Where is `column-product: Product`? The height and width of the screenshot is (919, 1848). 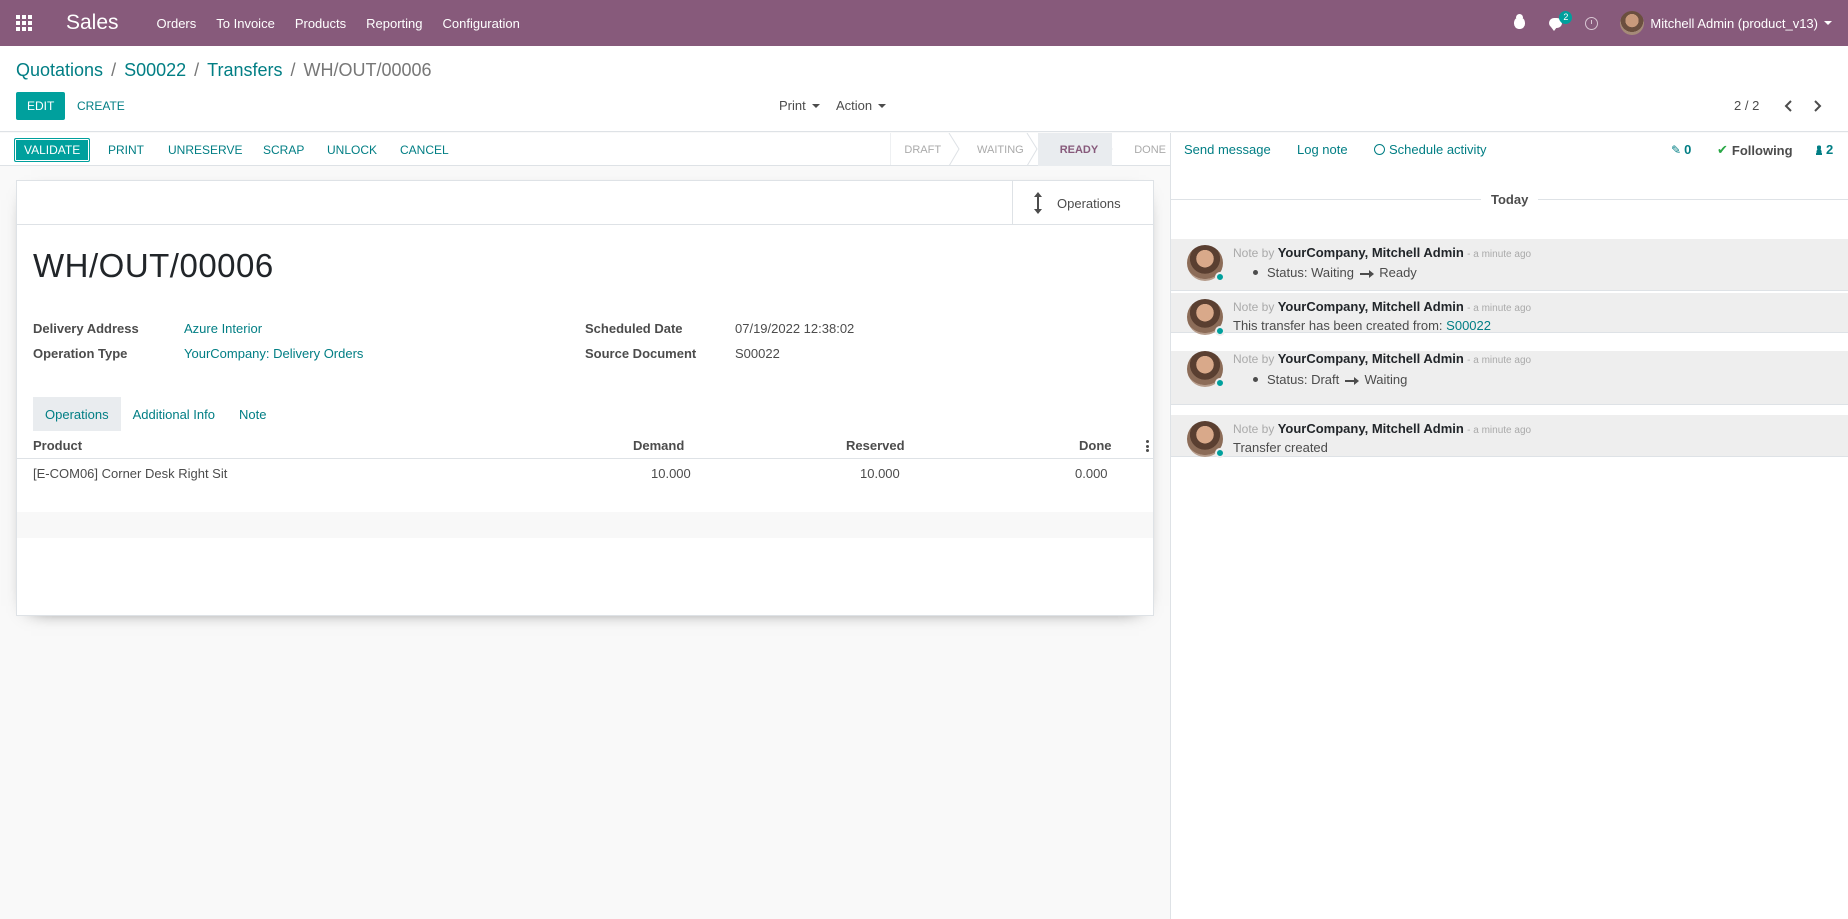
column-product: Product is located at coordinates (57, 445).